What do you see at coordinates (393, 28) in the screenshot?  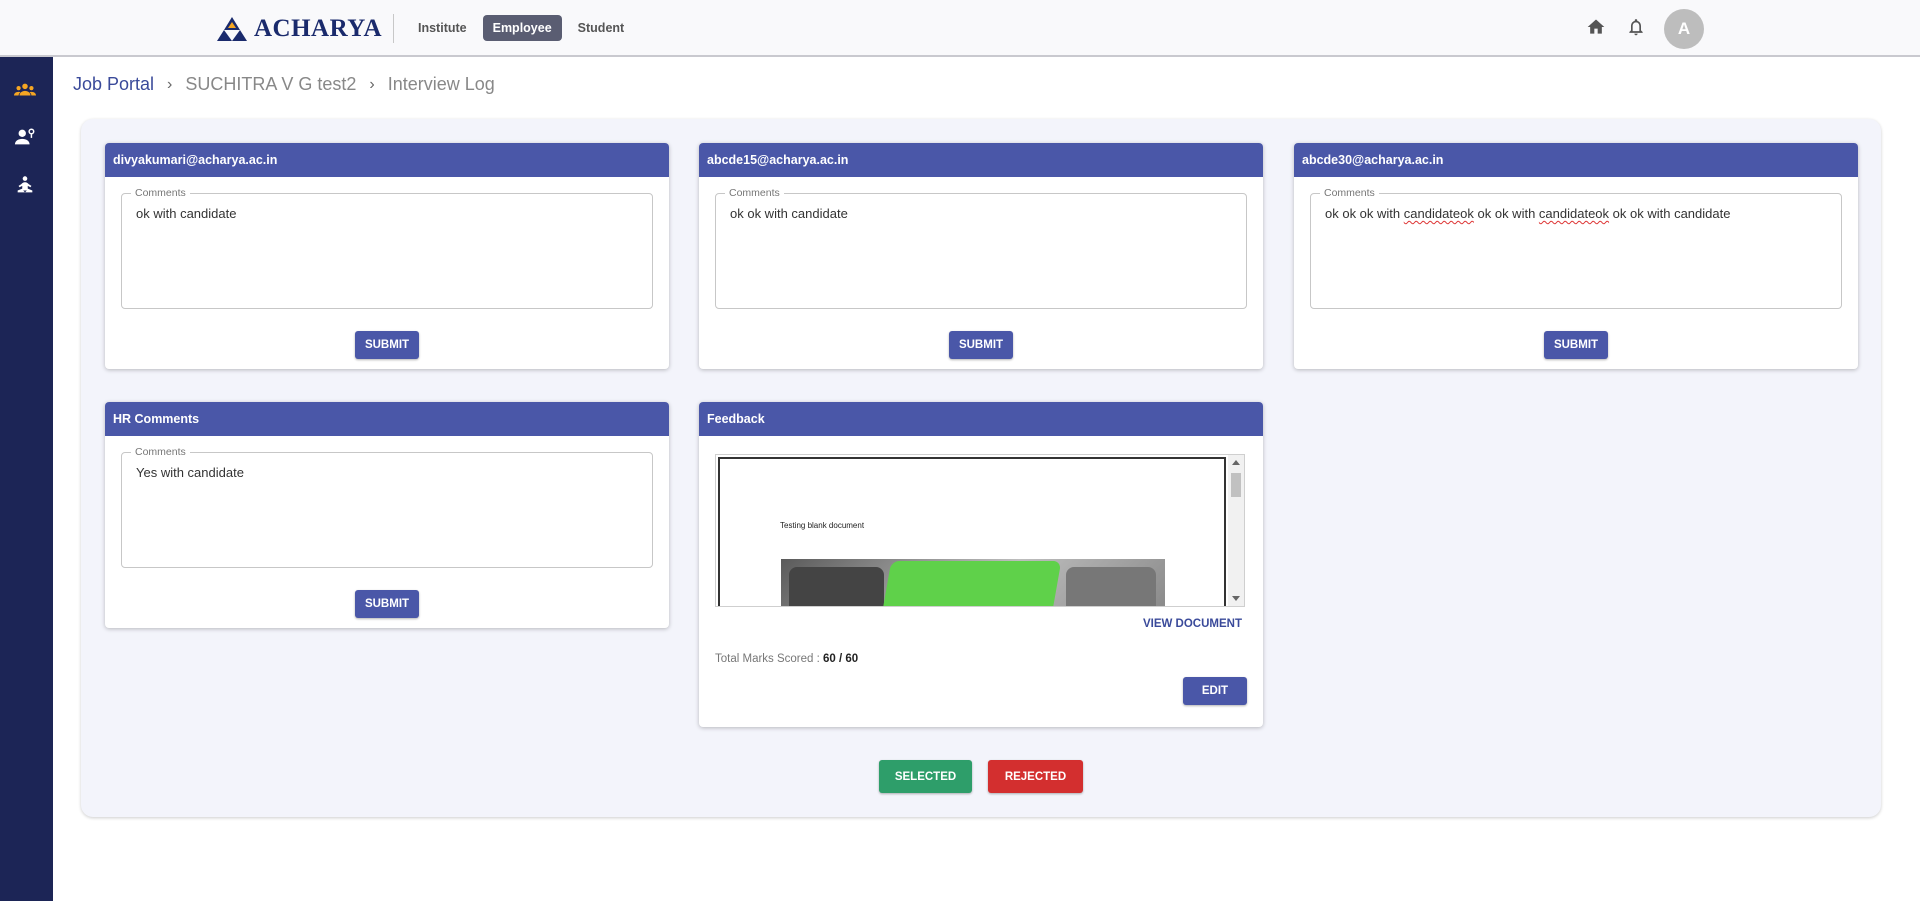 I see `logo-divider` at bounding box center [393, 28].